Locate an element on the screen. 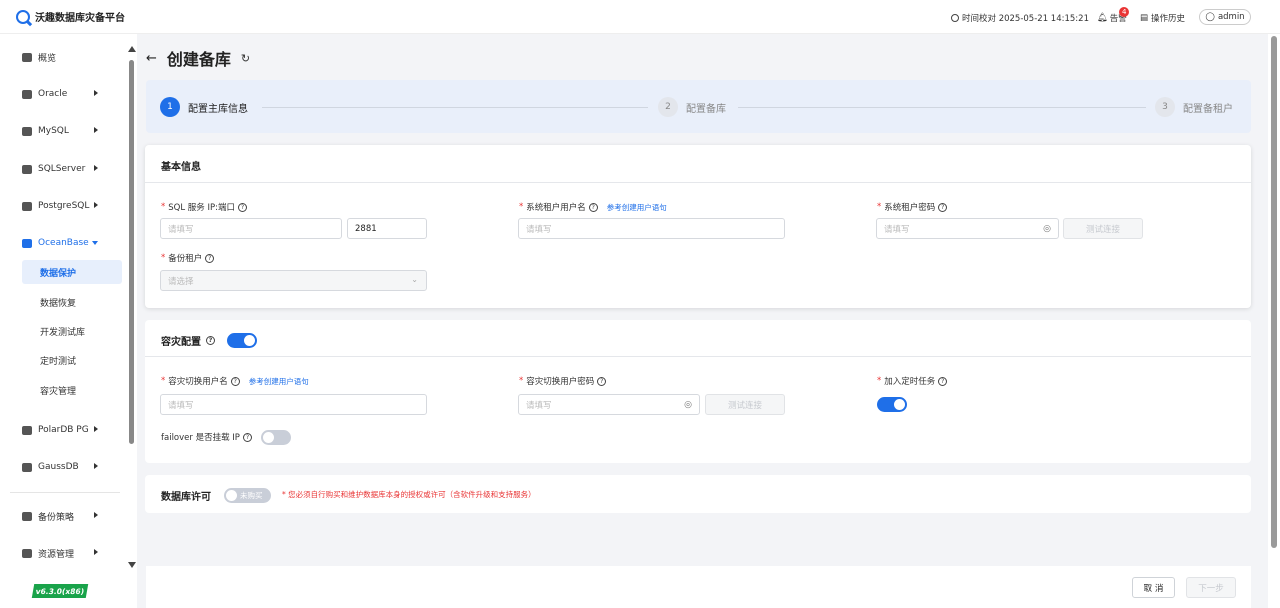 Image resolution: width=1280 pixels, height=608 pixels. switch-password-label: * 容灾切换用户密码 ? is located at coordinates (563, 381).